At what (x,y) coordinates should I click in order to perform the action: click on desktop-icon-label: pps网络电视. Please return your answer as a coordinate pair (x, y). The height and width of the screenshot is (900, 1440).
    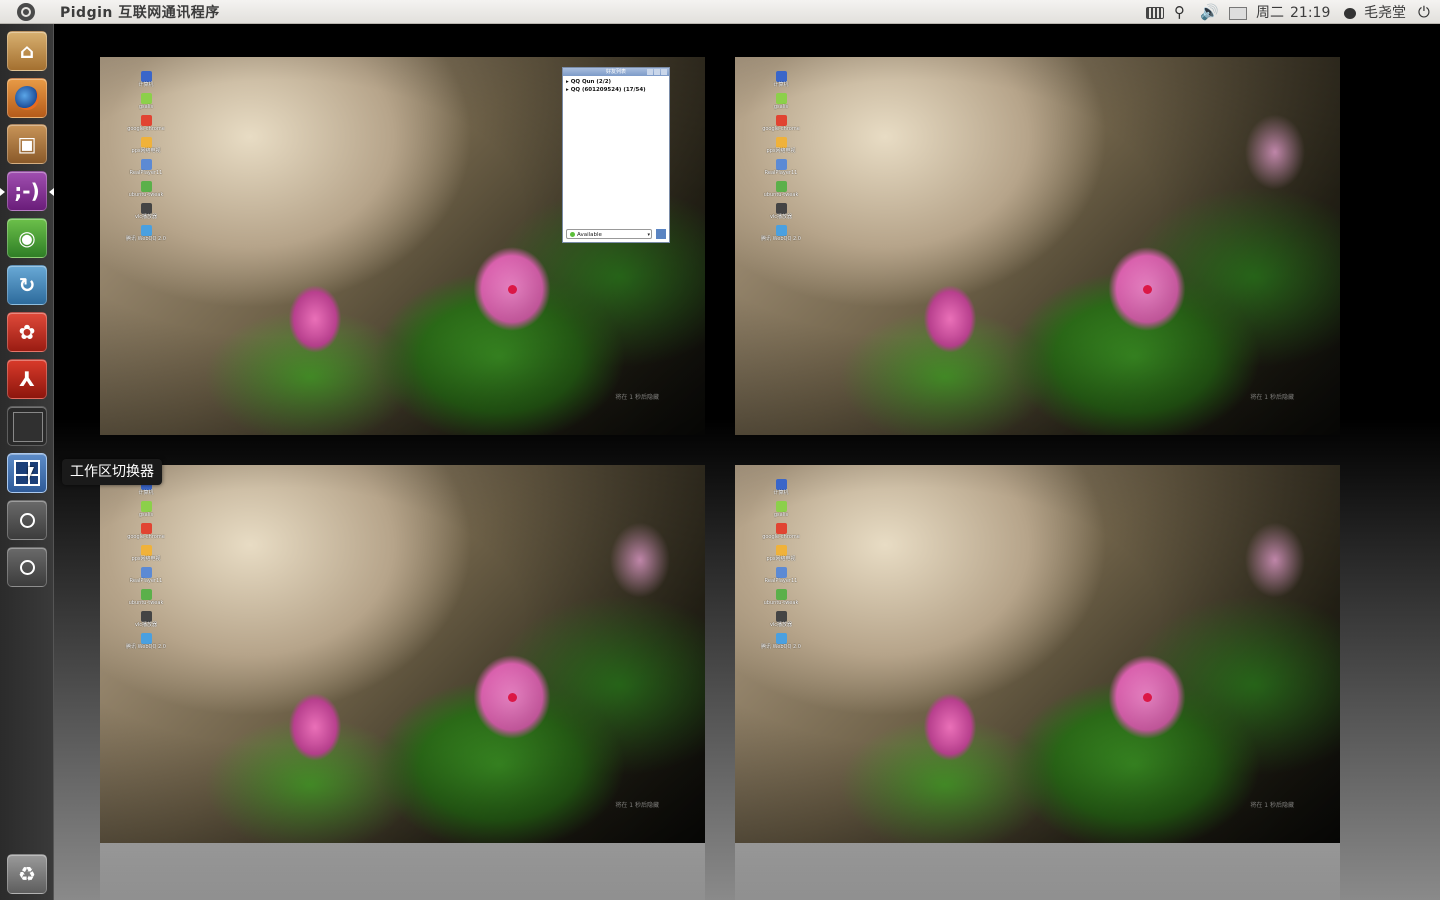
    Looking at the image, I should click on (781, 151).